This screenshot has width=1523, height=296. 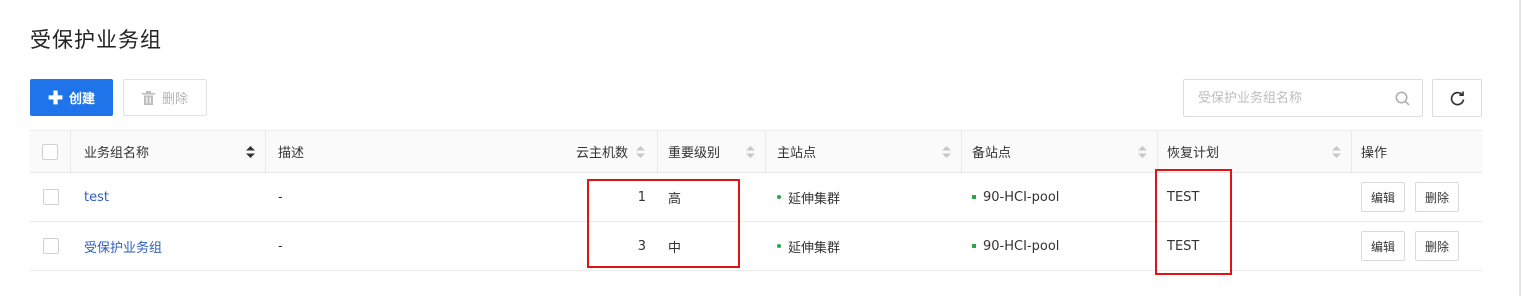 I want to click on create-button: ✚ 创建, so click(x=71, y=97).